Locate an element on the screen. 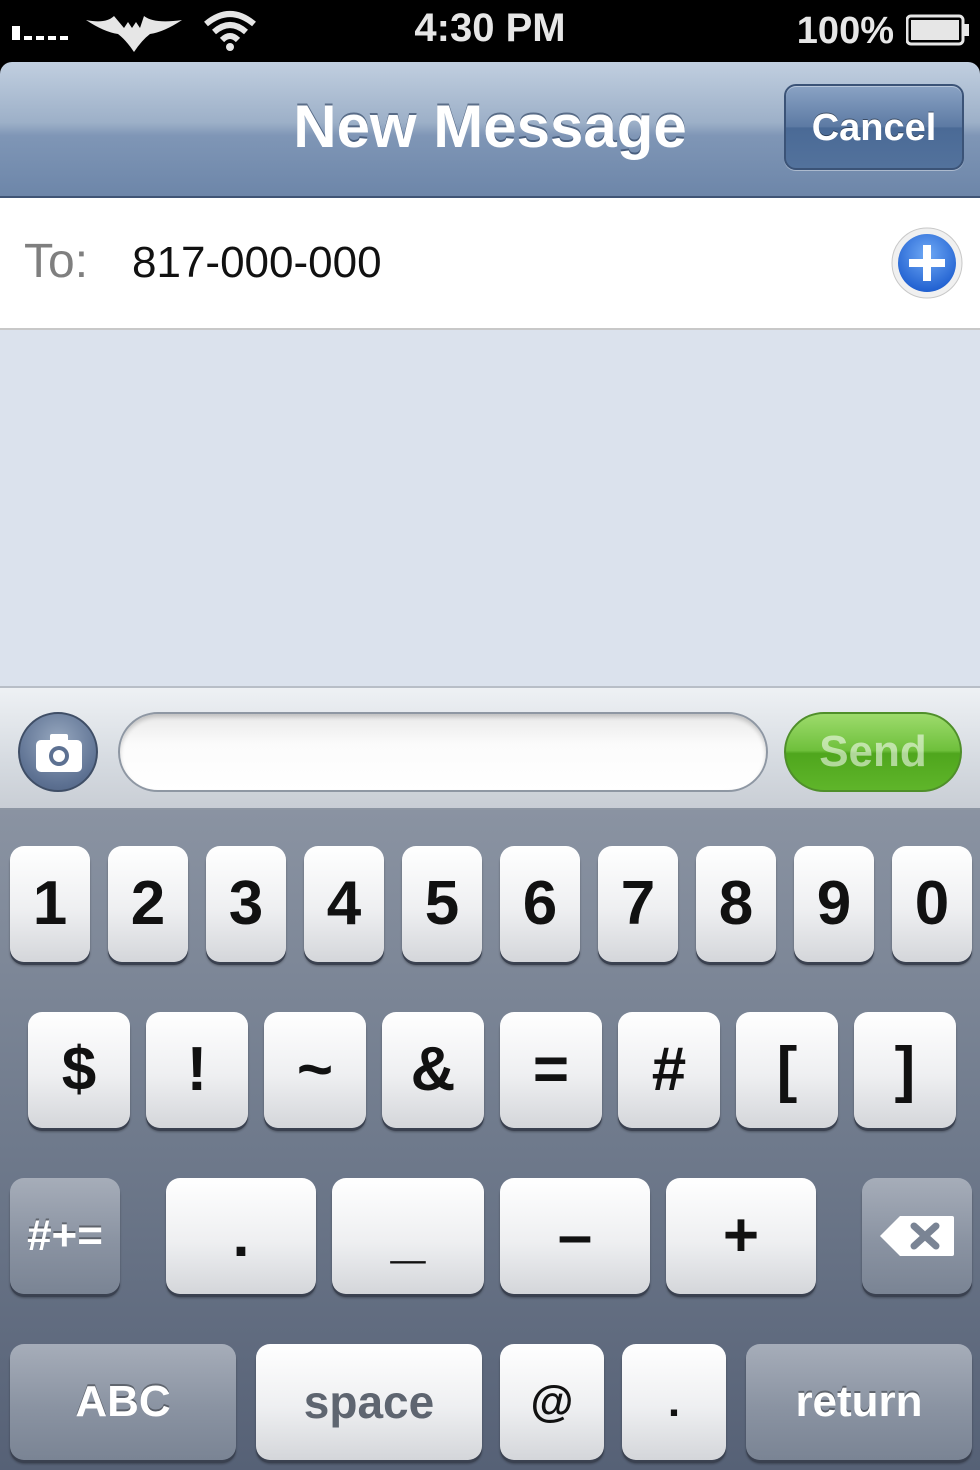 Image resolution: width=980 pixels, height=1470 pixels. compose-bar: Send is located at coordinates (490, 748).